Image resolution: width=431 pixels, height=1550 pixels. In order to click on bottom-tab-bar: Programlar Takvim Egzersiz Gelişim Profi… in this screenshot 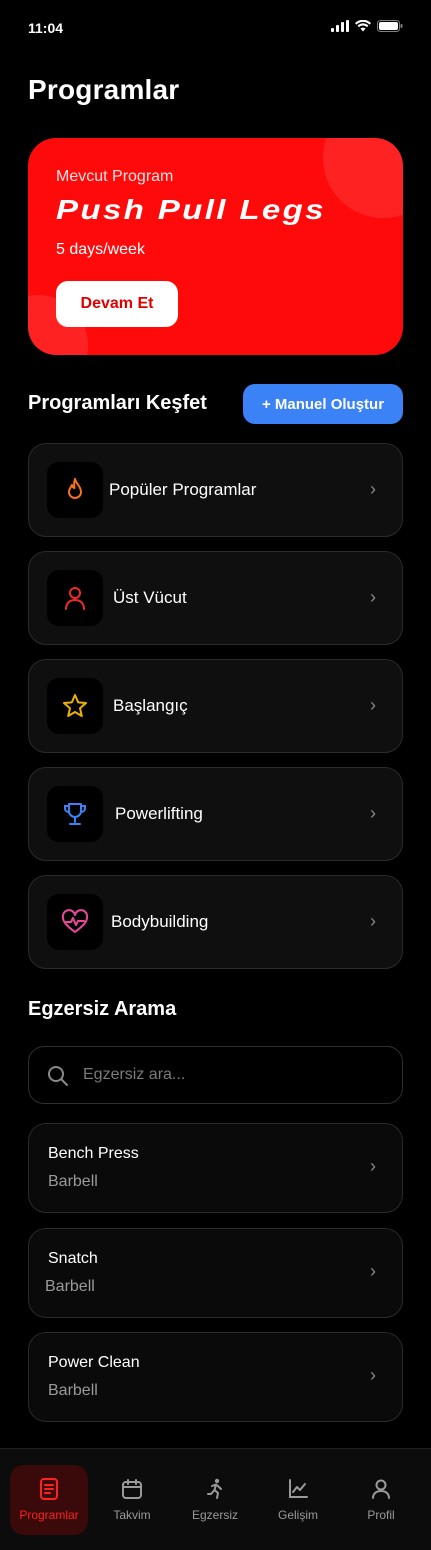, I will do `click(215, 1499)`.